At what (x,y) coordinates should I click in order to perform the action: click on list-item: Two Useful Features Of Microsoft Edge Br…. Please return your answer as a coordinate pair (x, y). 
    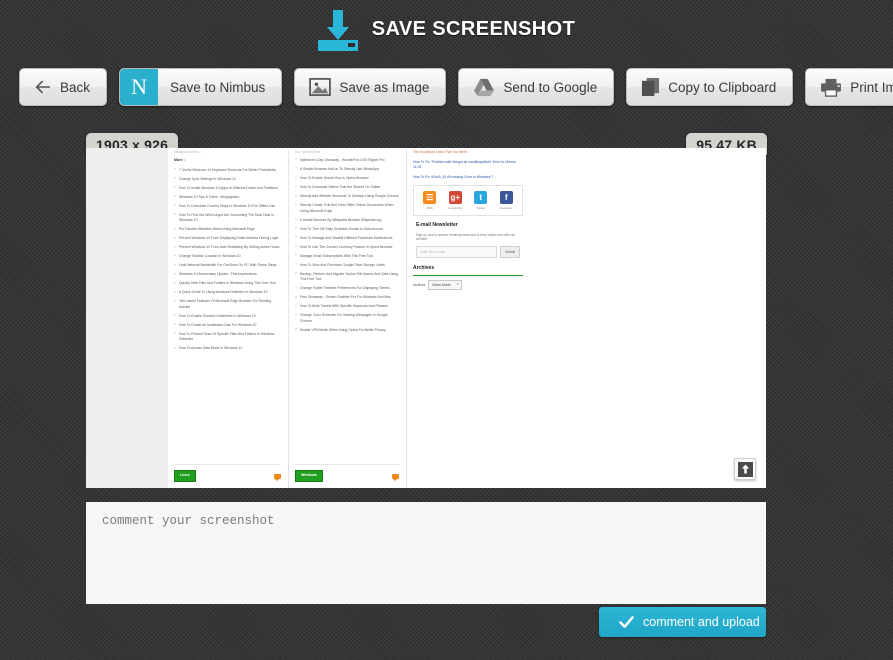
    Looking at the image, I should click on (227, 304).